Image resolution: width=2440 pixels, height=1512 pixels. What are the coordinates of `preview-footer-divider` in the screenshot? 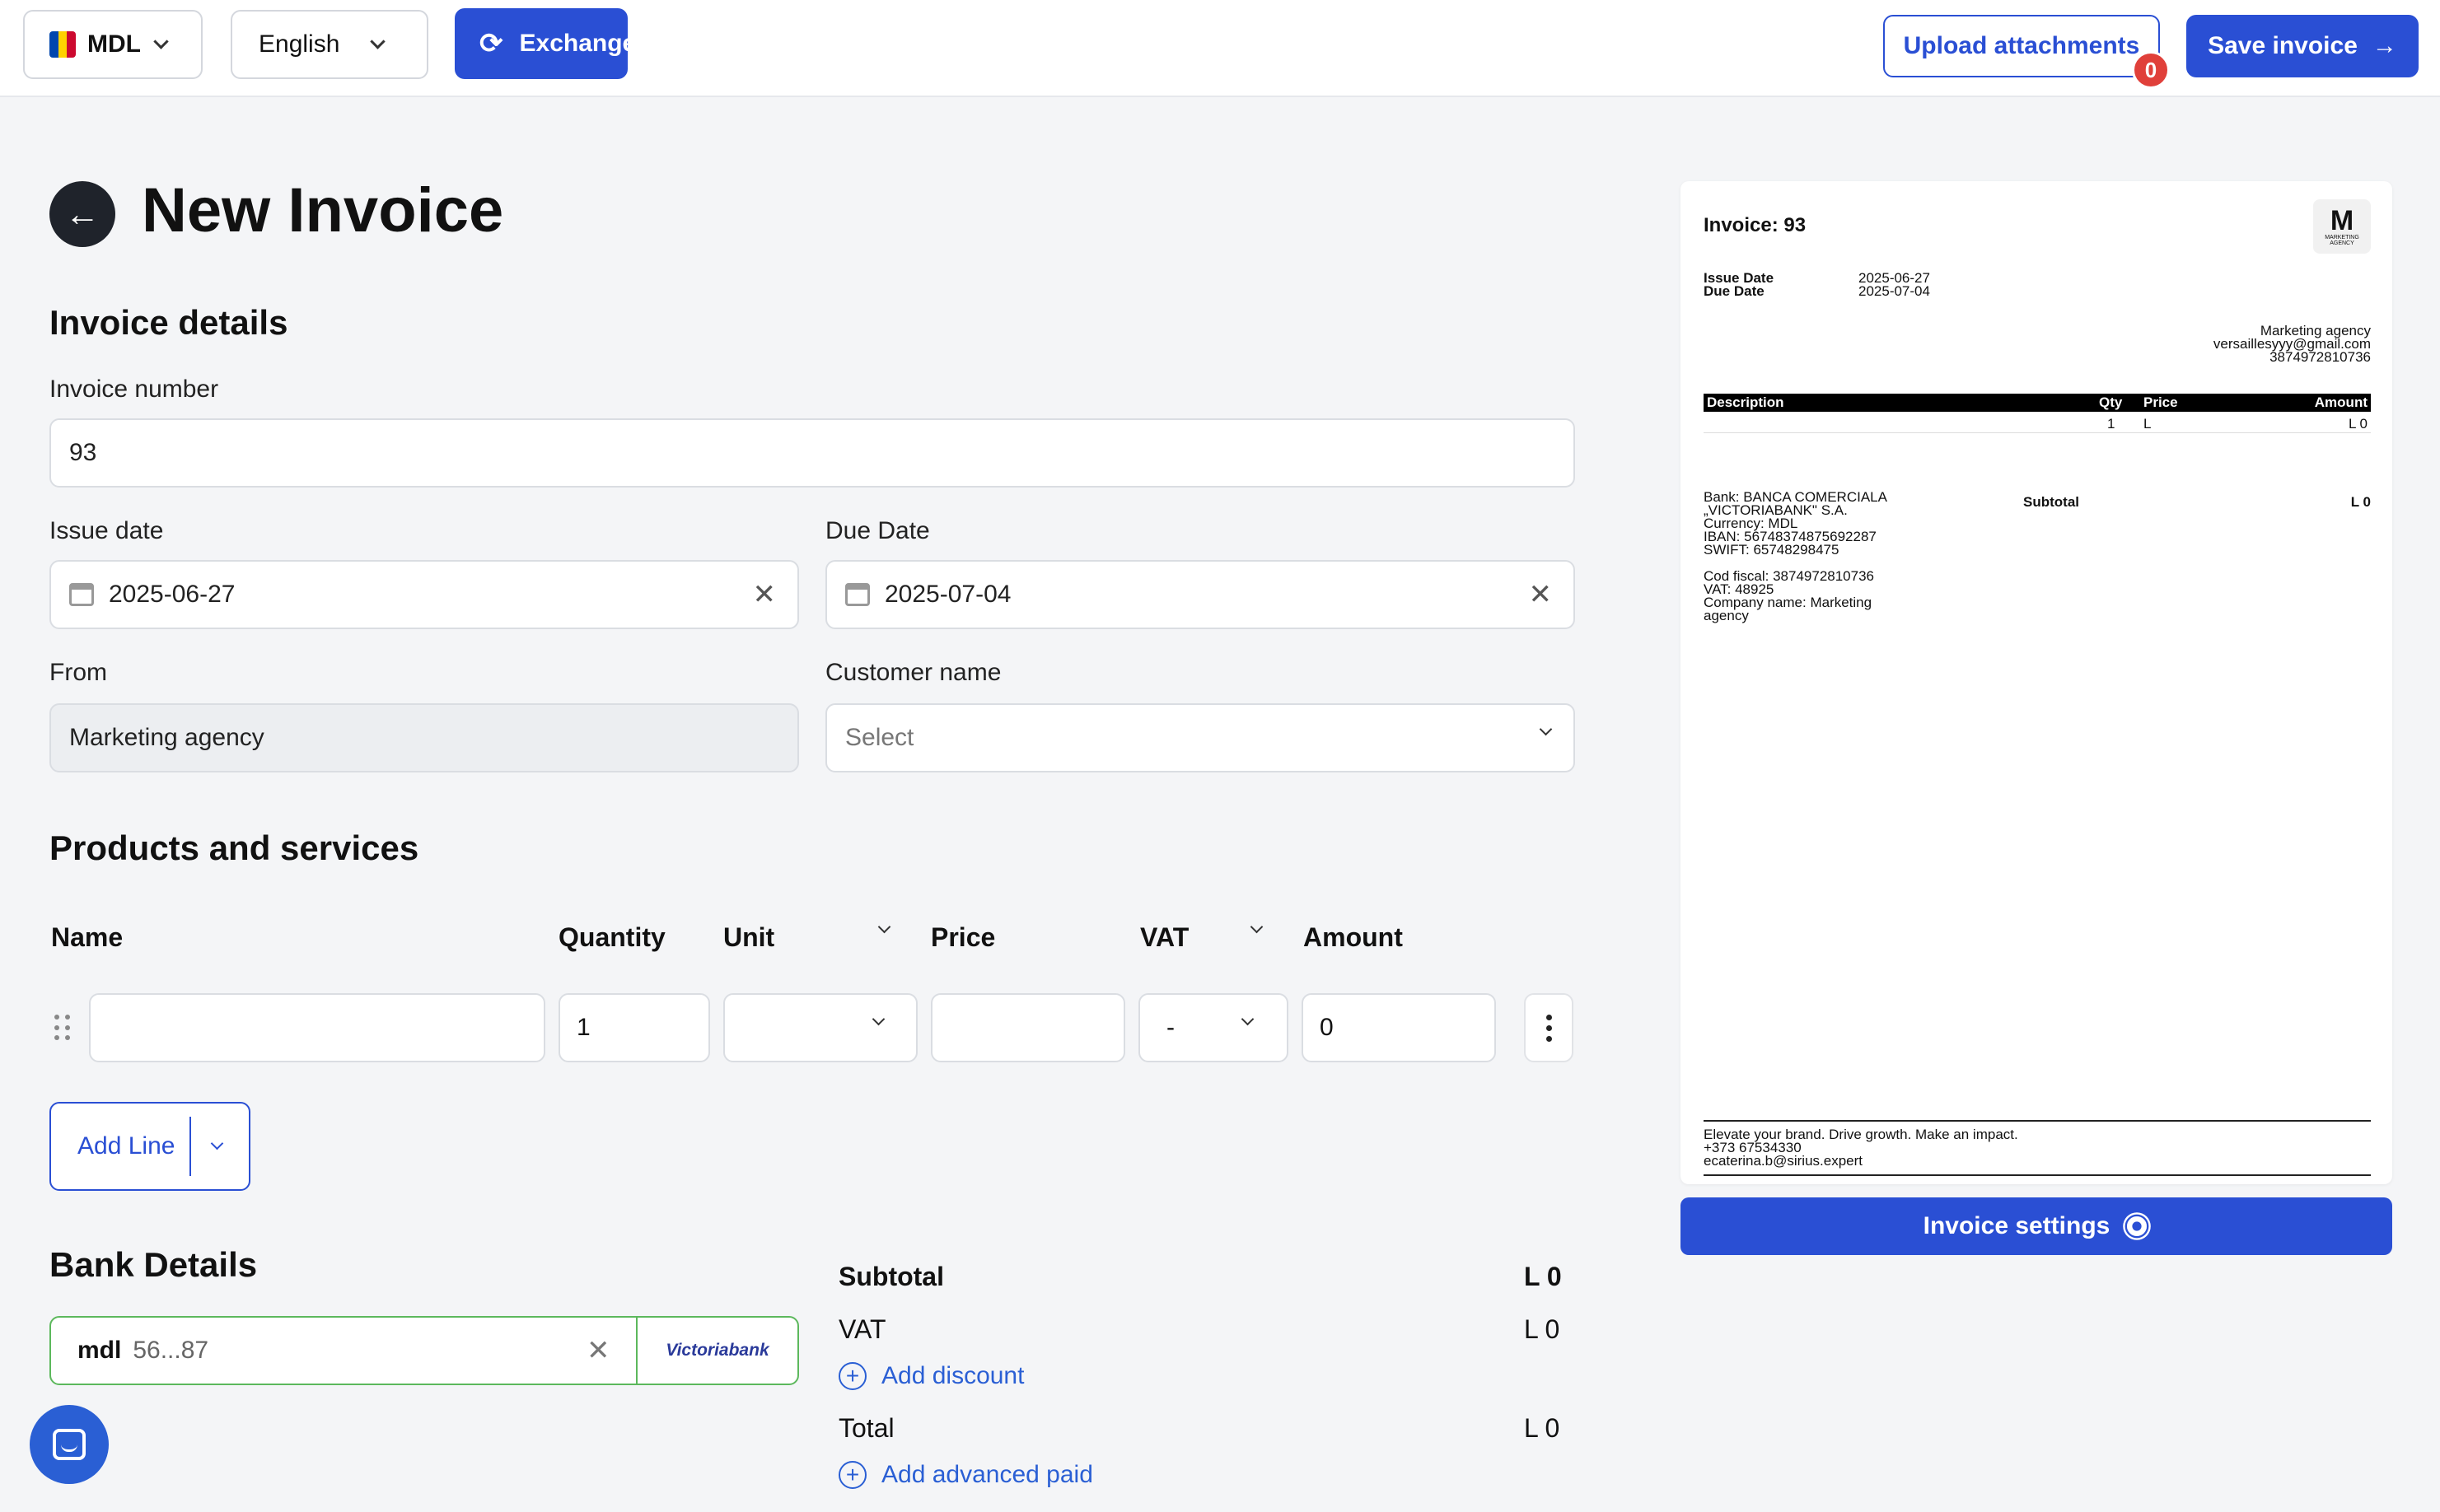 It's located at (2037, 1121).